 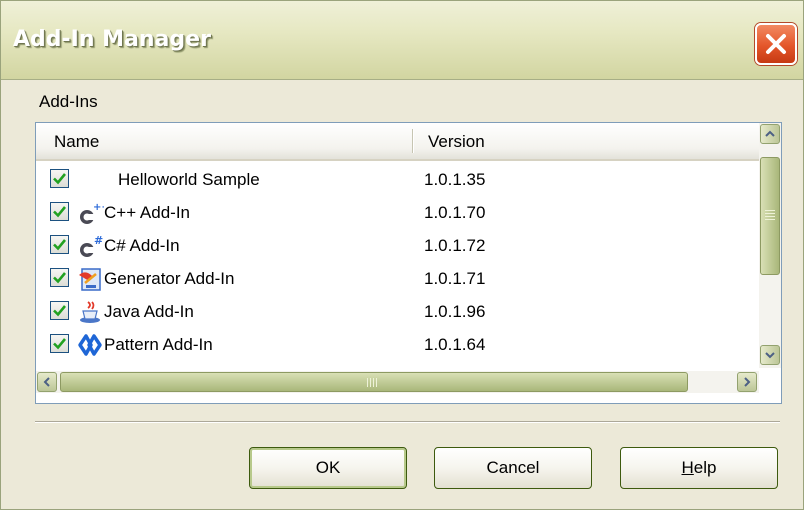 What do you see at coordinates (149, 311) in the screenshot?
I see `addin-name: Java Add-In` at bounding box center [149, 311].